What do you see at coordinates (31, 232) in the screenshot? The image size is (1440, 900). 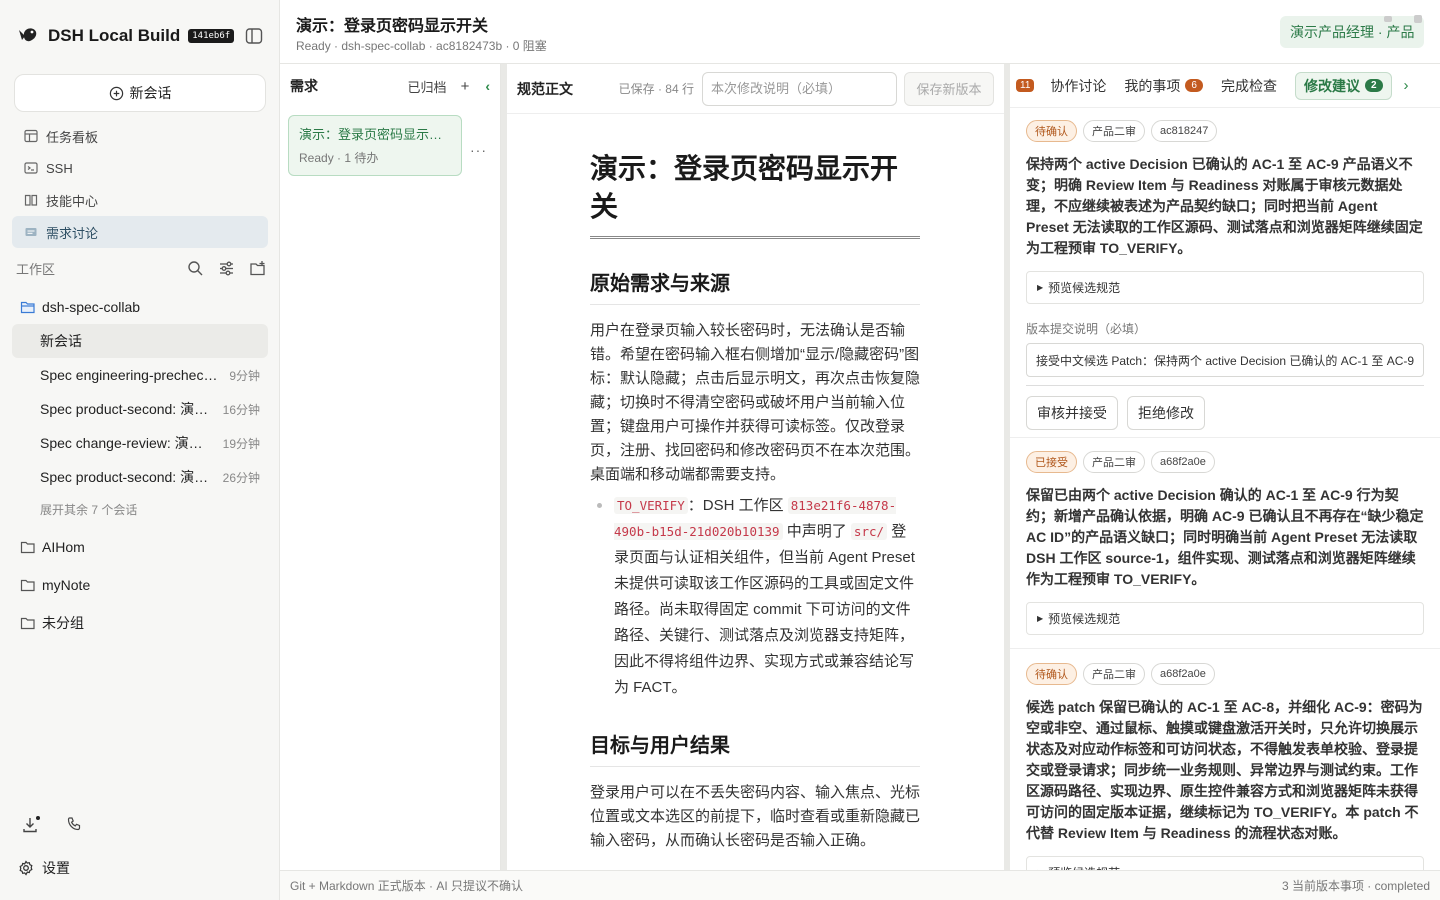 I see `discussion-icon` at bounding box center [31, 232].